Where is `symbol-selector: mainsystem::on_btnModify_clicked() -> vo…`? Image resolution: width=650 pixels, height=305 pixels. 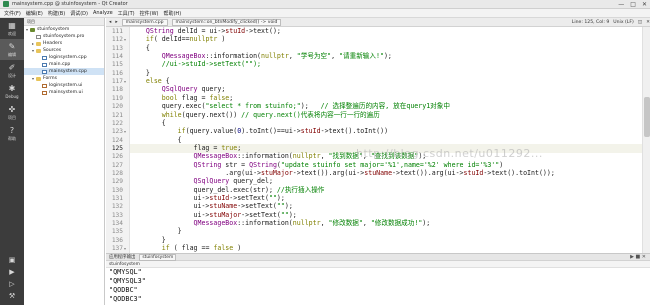 symbol-selector: mainsystem::on_btnModify_clicked() -> vo… is located at coordinates (226, 22).